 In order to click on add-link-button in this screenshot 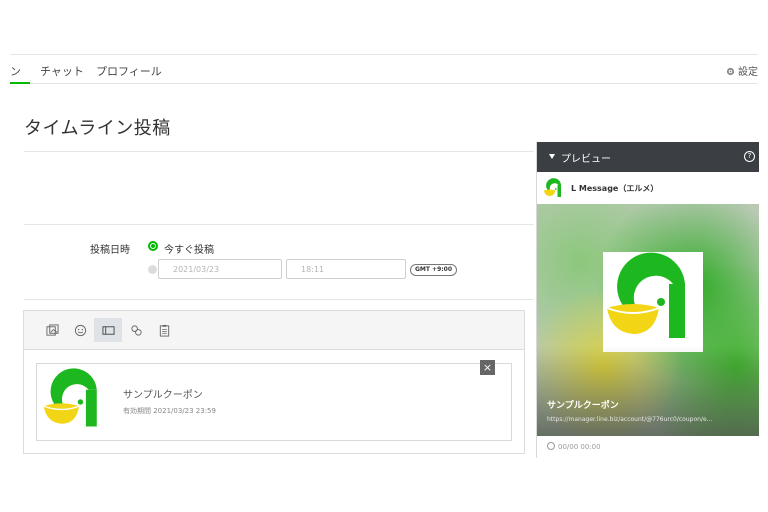, I will do `click(136, 330)`.